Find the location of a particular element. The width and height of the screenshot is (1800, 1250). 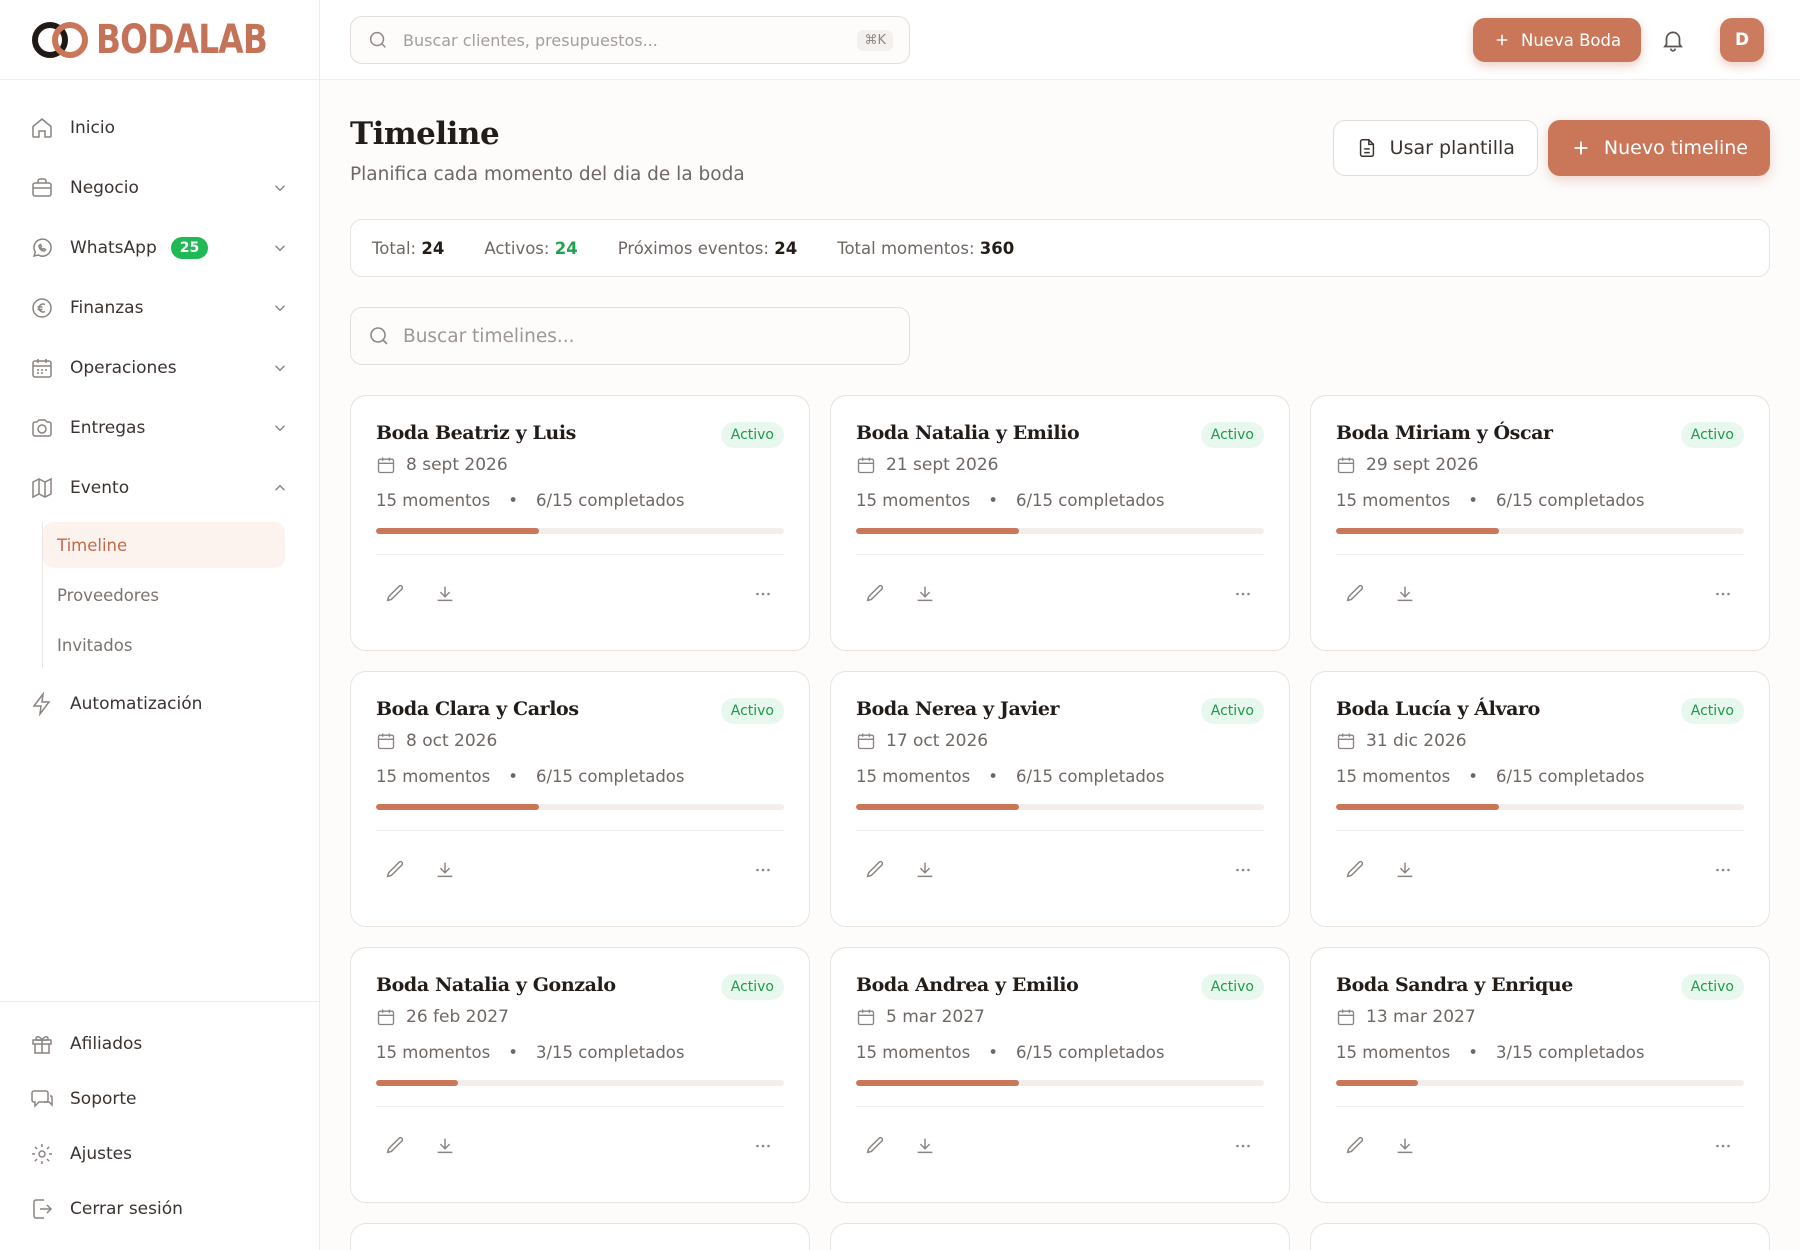

new-wedding-button: Nueva Boda is located at coordinates (1557, 40).